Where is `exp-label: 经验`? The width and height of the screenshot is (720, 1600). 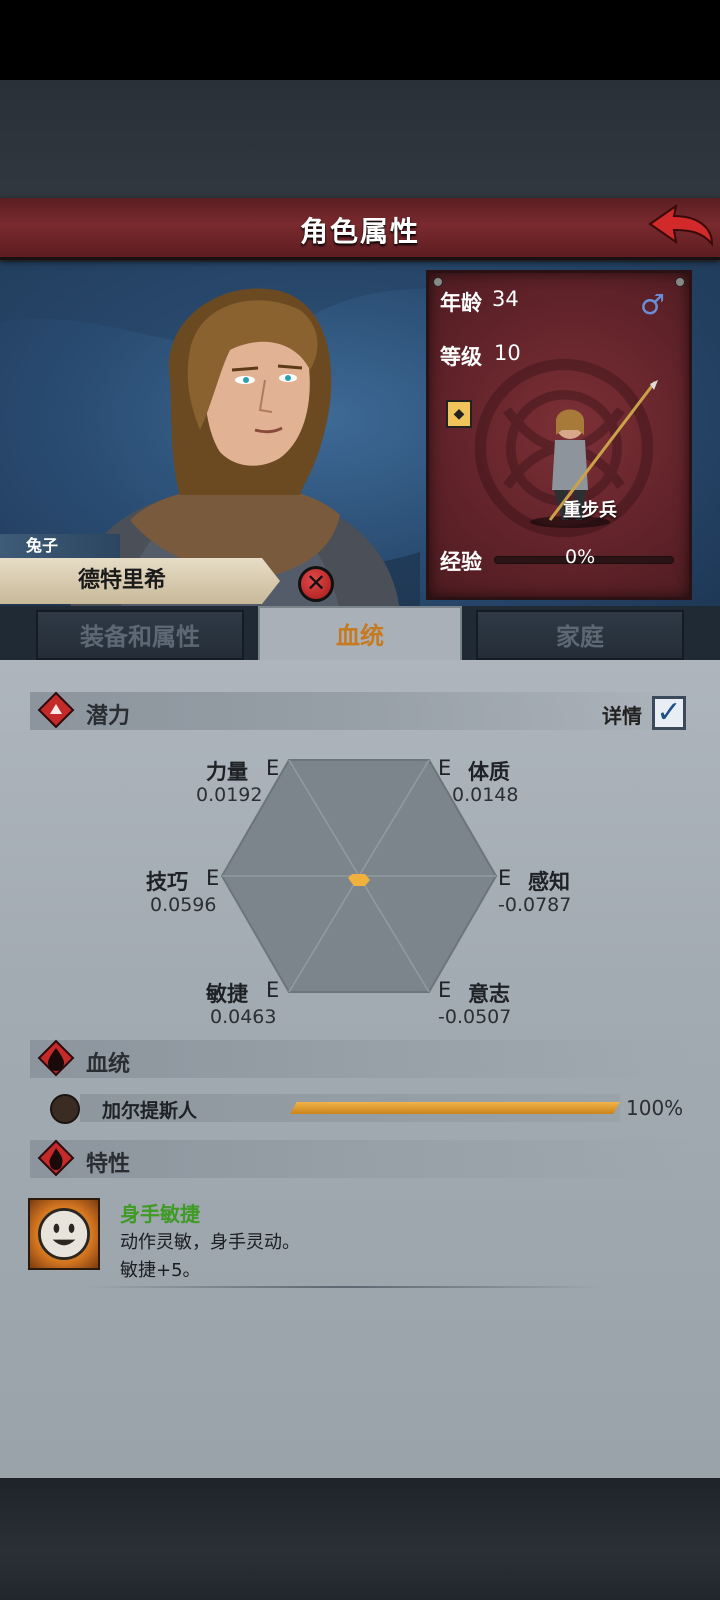 exp-label: 经验 is located at coordinates (461, 562).